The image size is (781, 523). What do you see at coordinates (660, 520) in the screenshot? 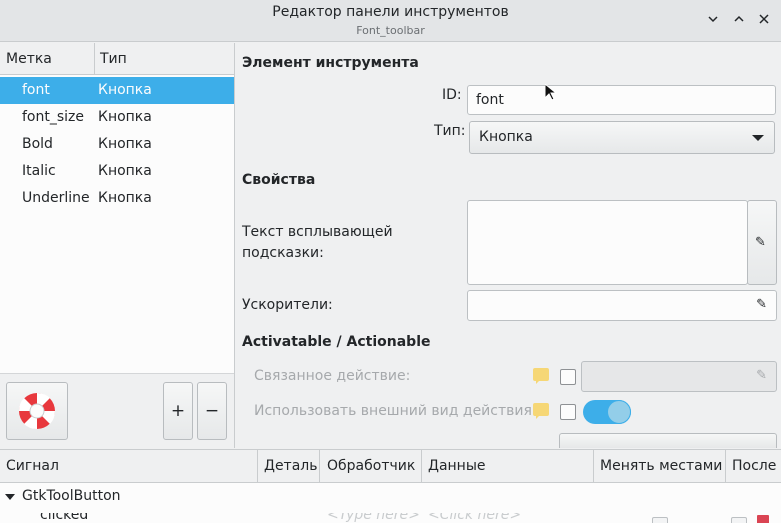
I see `swap-checkbox` at bounding box center [660, 520].